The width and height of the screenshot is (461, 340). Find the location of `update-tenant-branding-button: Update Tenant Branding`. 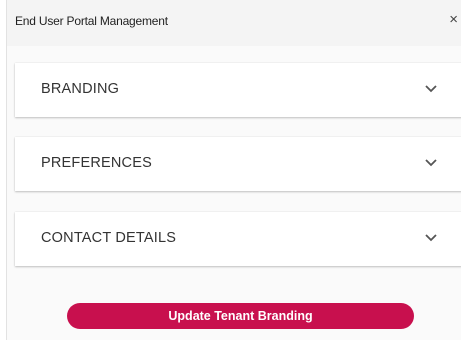

update-tenant-branding-button: Update Tenant Branding is located at coordinates (240, 316).